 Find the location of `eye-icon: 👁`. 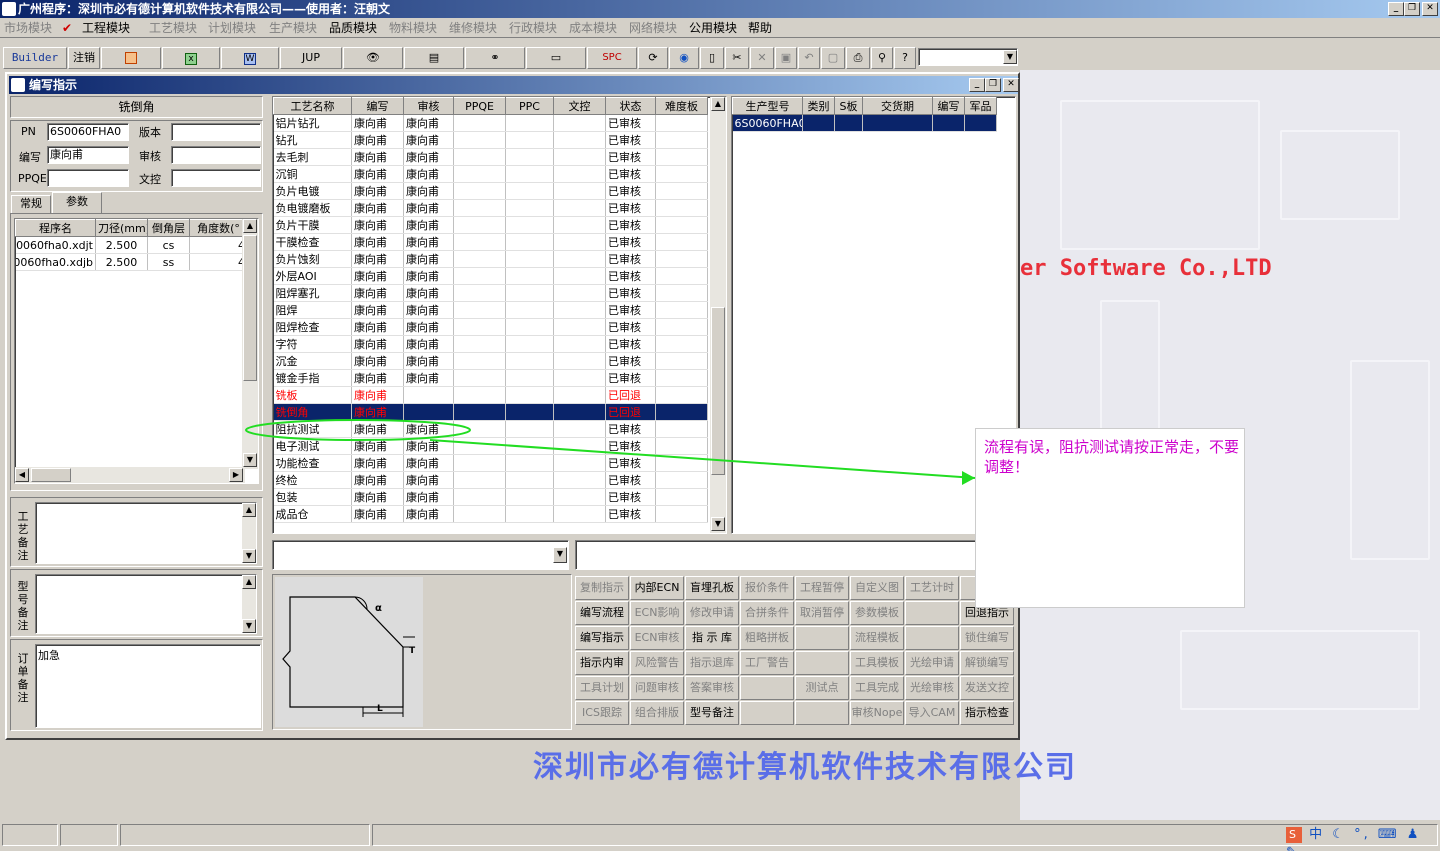

eye-icon: 👁 is located at coordinates (373, 58).